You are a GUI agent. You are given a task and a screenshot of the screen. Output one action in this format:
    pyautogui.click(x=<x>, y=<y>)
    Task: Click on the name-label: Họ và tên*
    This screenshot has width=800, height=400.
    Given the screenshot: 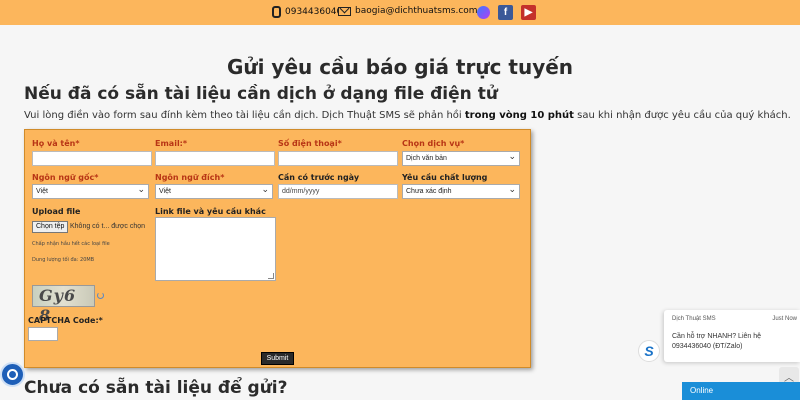 What is the action you would take?
    pyautogui.click(x=56, y=143)
    